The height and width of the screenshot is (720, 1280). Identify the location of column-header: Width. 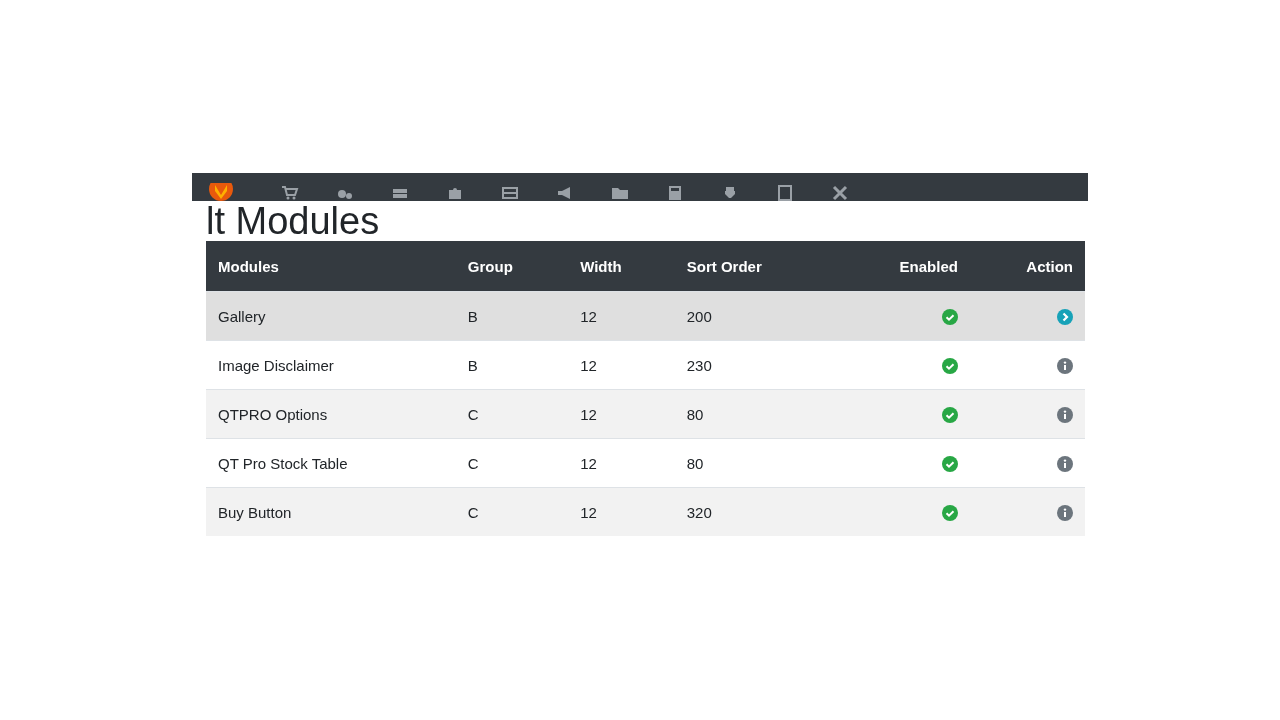
(621, 266).